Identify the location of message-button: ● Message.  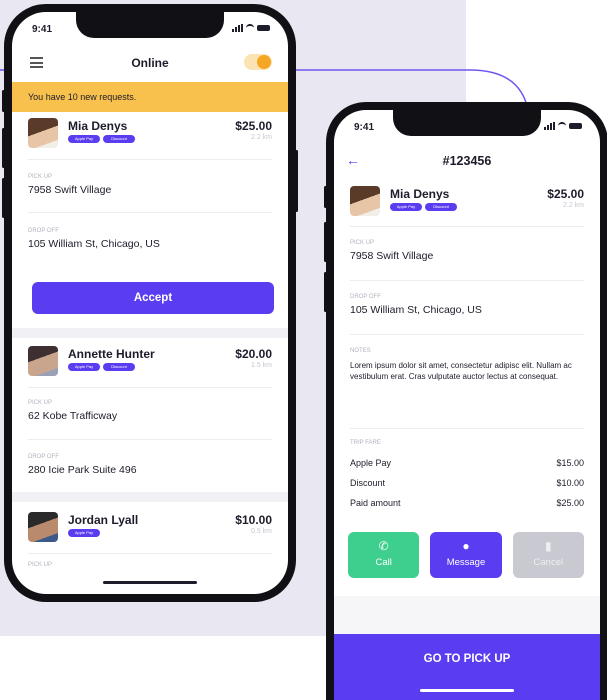
(466, 555).